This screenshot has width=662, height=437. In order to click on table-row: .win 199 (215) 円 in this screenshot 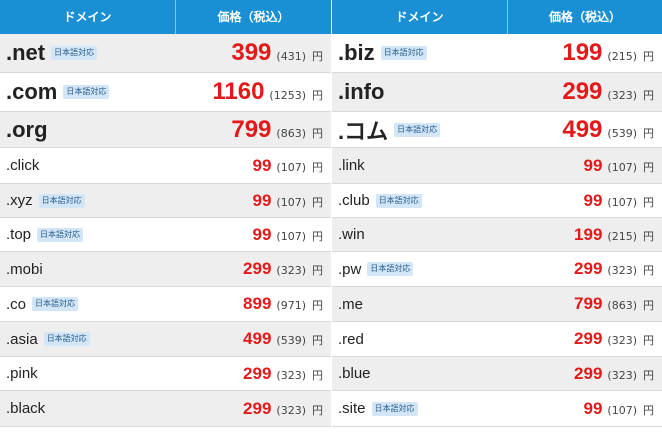, I will do `click(497, 235)`.